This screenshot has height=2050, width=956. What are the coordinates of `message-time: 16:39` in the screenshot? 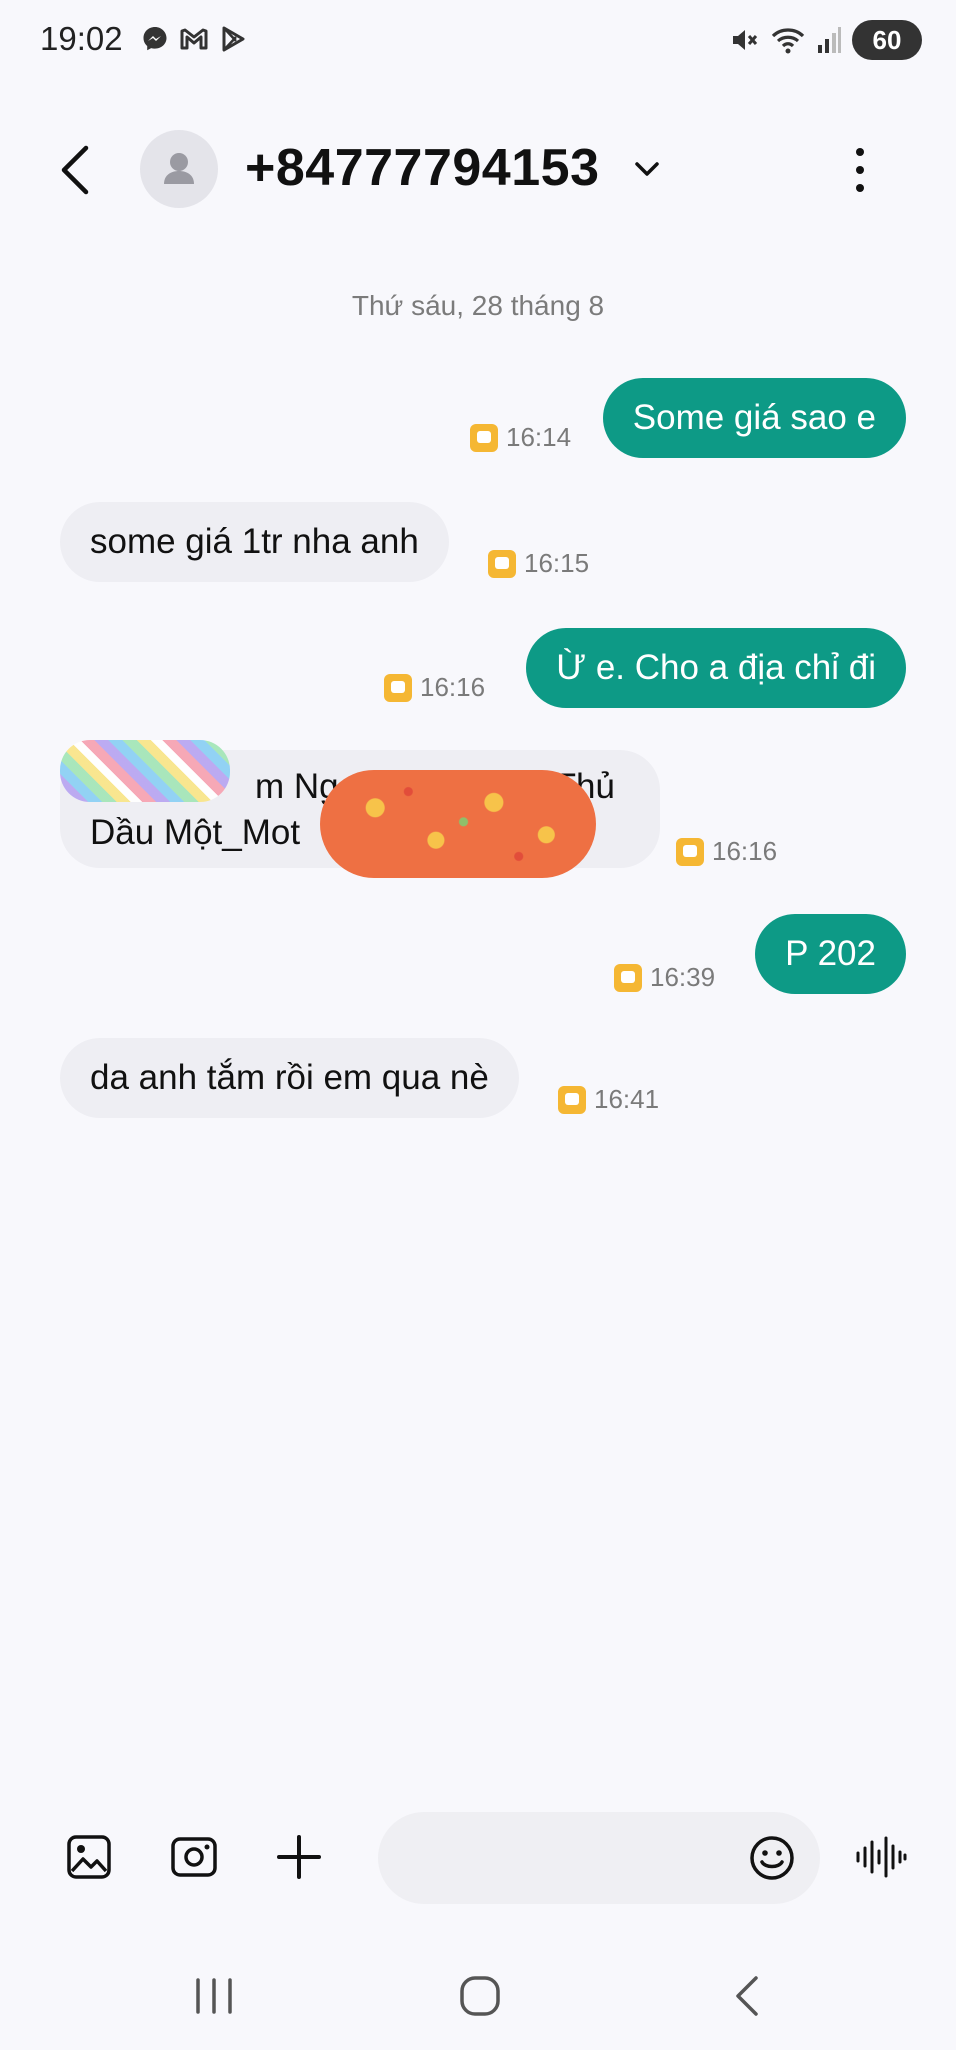 It's located at (683, 977).